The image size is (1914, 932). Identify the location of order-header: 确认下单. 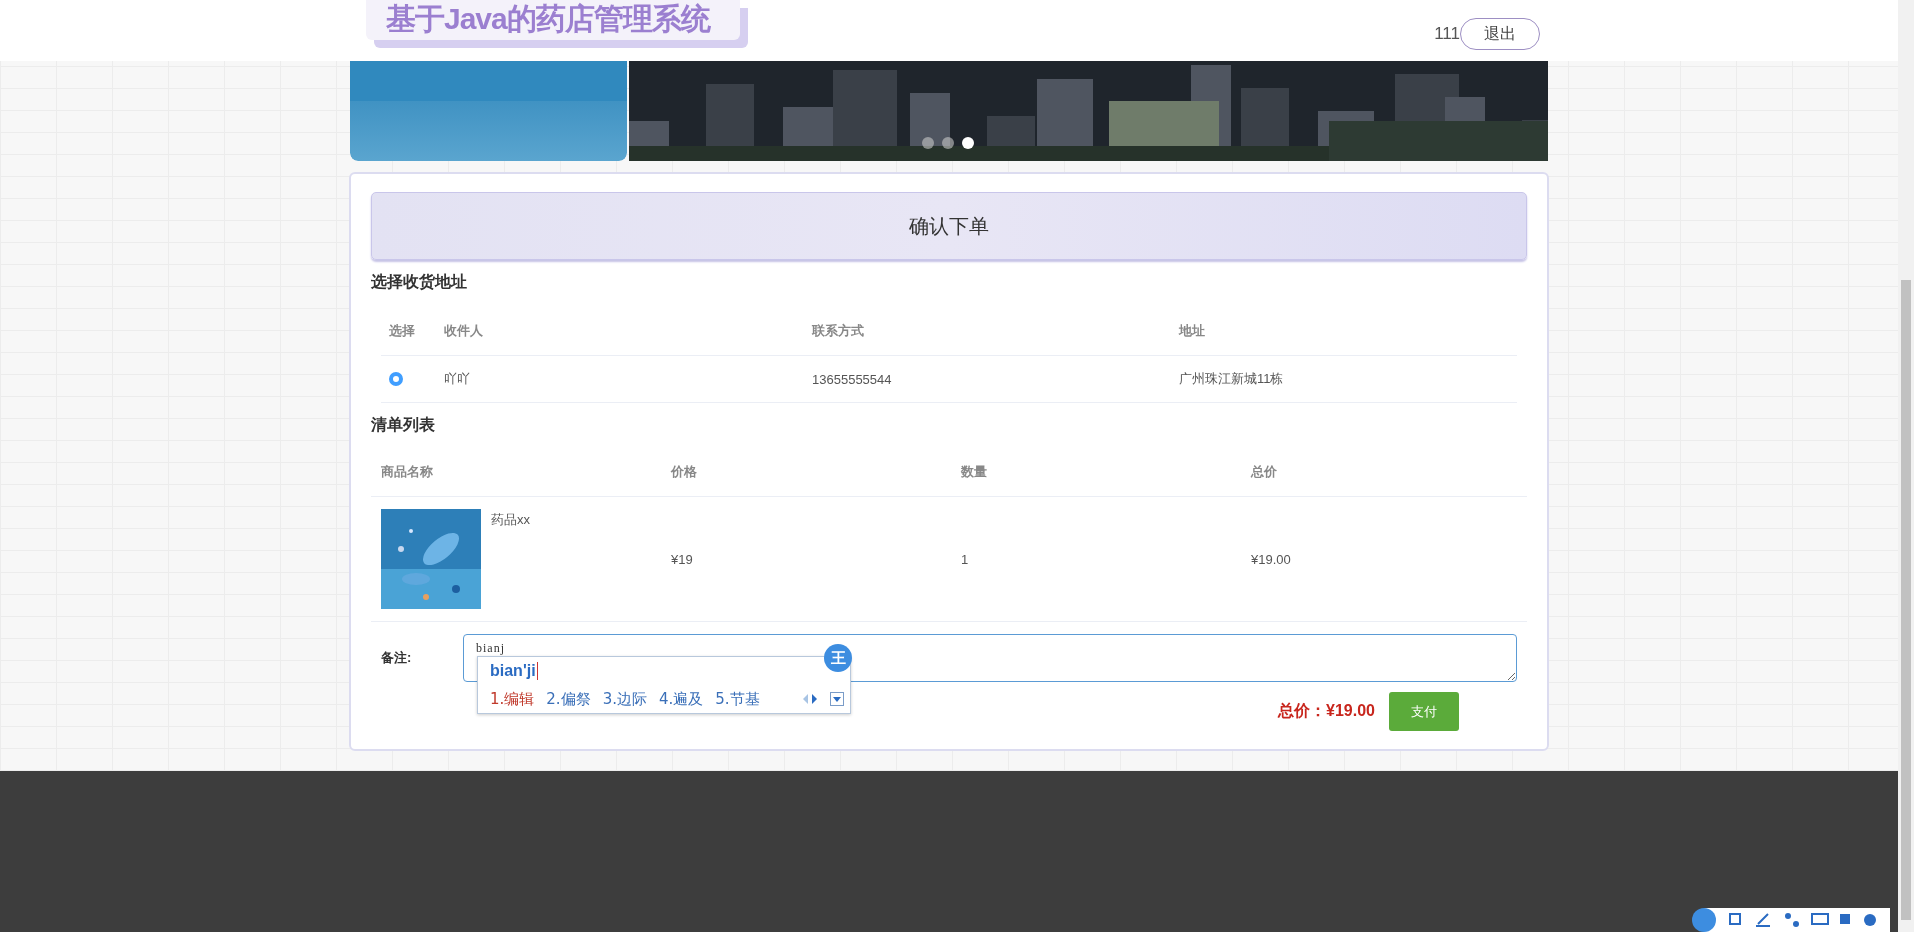
(949, 226).